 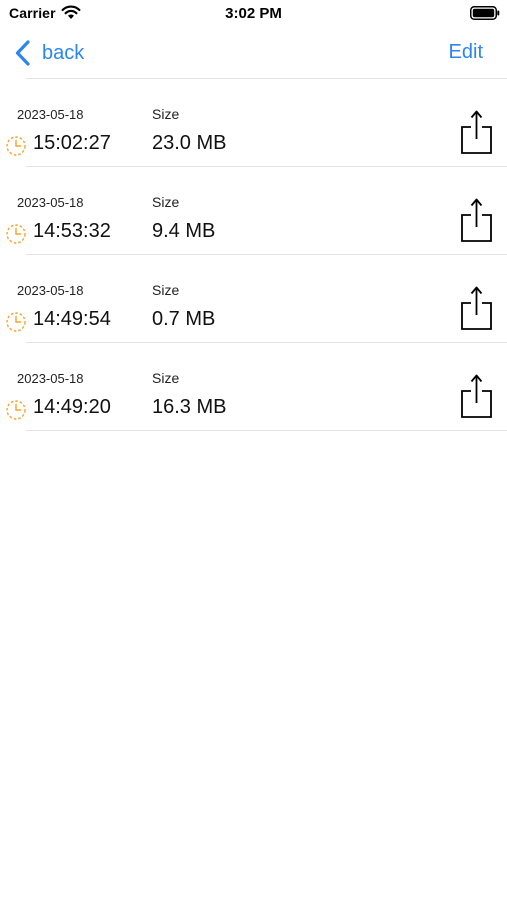 I want to click on recording-row: 2023-05-18 15:02:27 Size 23.0 MB, so click(x=253, y=123).